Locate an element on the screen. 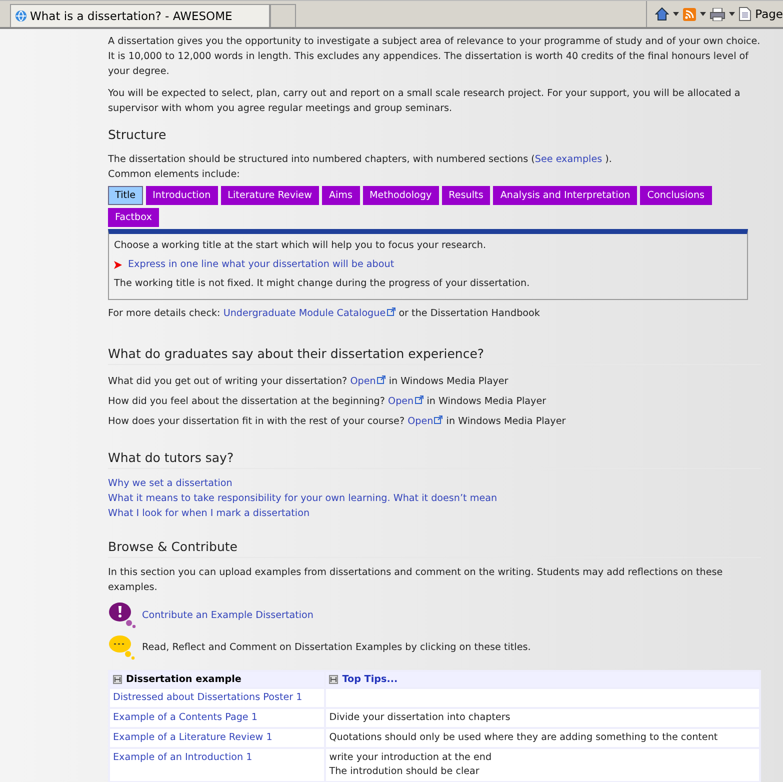  tip-text: write your introduction at the end is located at coordinates (411, 758).